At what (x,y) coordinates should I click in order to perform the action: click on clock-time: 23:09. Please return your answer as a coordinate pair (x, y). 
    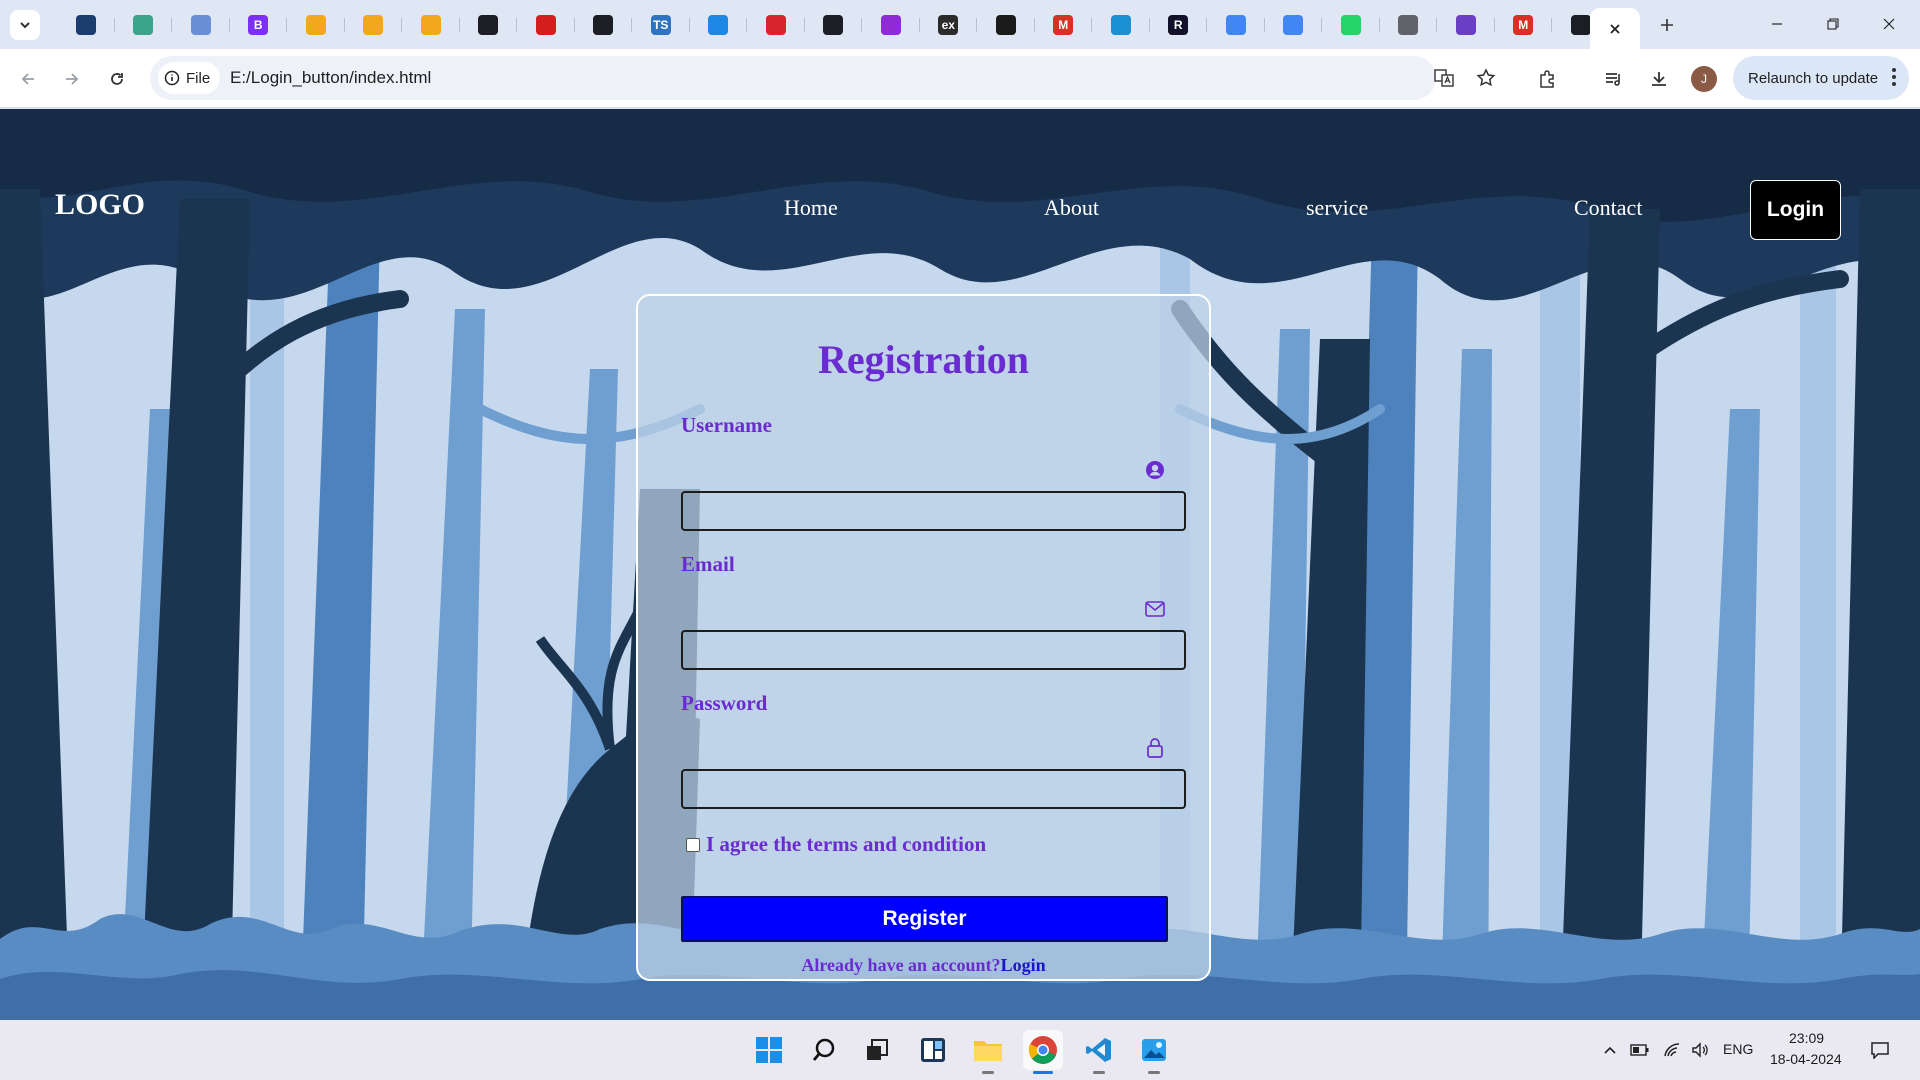
    Looking at the image, I should click on (1806, 1038).